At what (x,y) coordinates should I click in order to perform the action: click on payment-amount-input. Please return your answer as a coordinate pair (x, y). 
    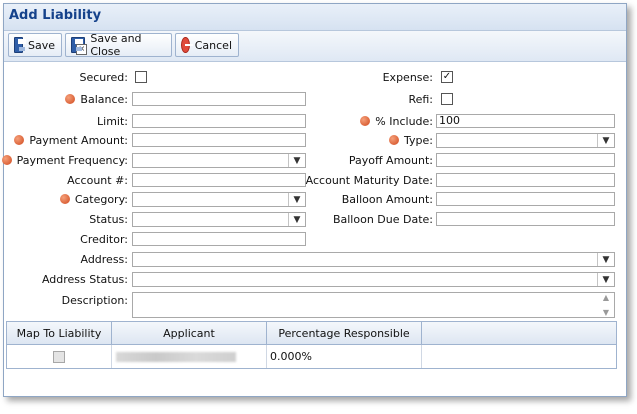
    Looking at the image, I should click on (219, 140).